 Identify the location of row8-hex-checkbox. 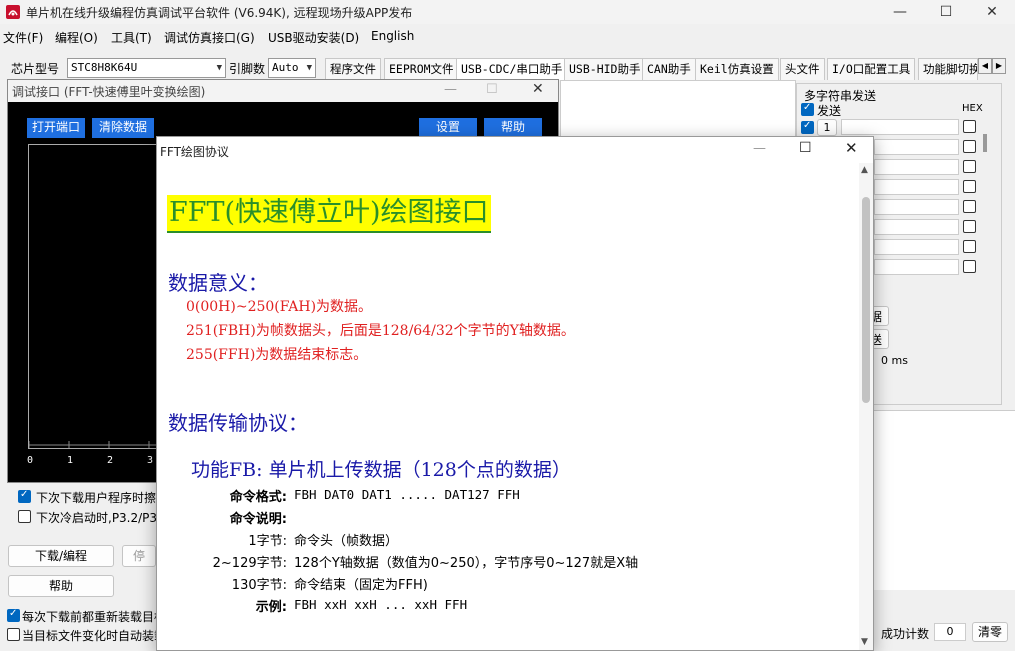
(969, 266).